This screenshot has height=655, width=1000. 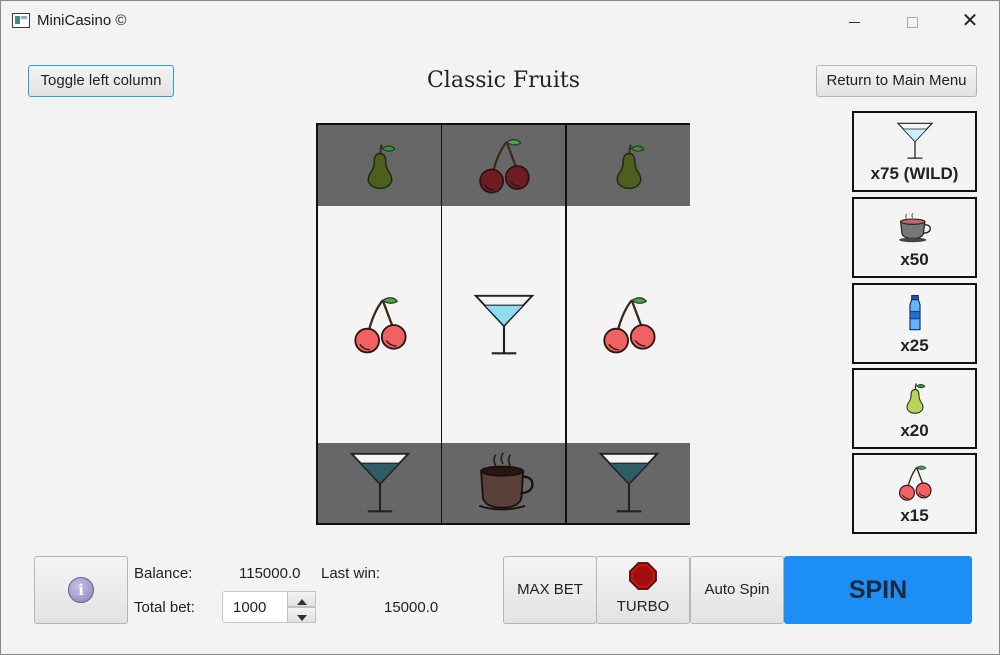 I want to click on reel-3-top-cell, so click(x=628, y=165).